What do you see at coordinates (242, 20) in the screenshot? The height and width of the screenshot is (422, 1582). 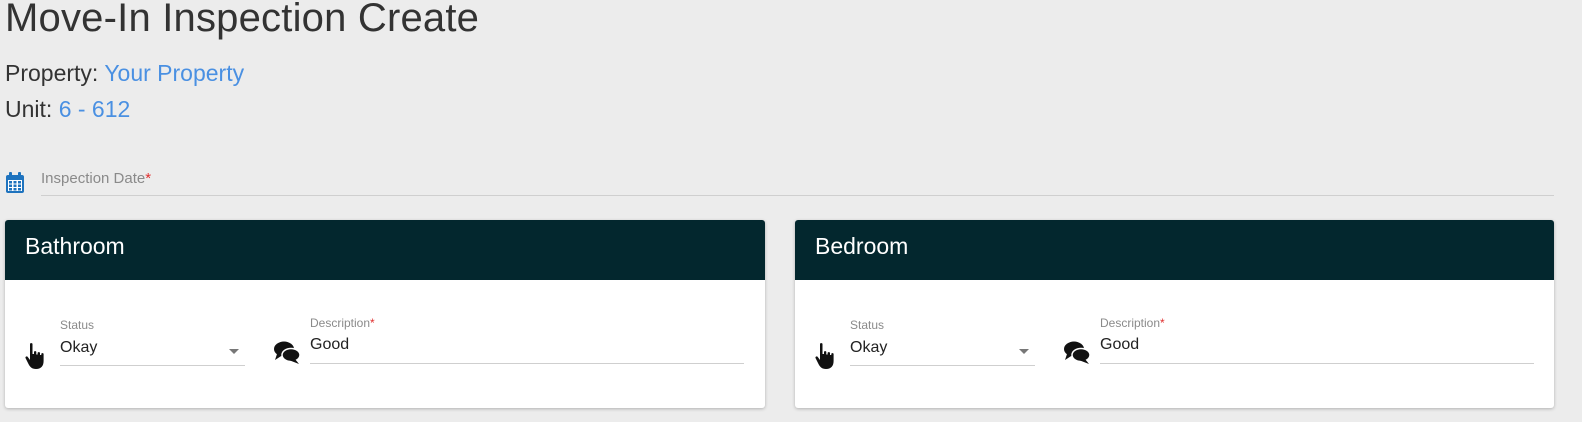 I see `page-title: Move-In Inspection Create` at bounding box center [242, 20].